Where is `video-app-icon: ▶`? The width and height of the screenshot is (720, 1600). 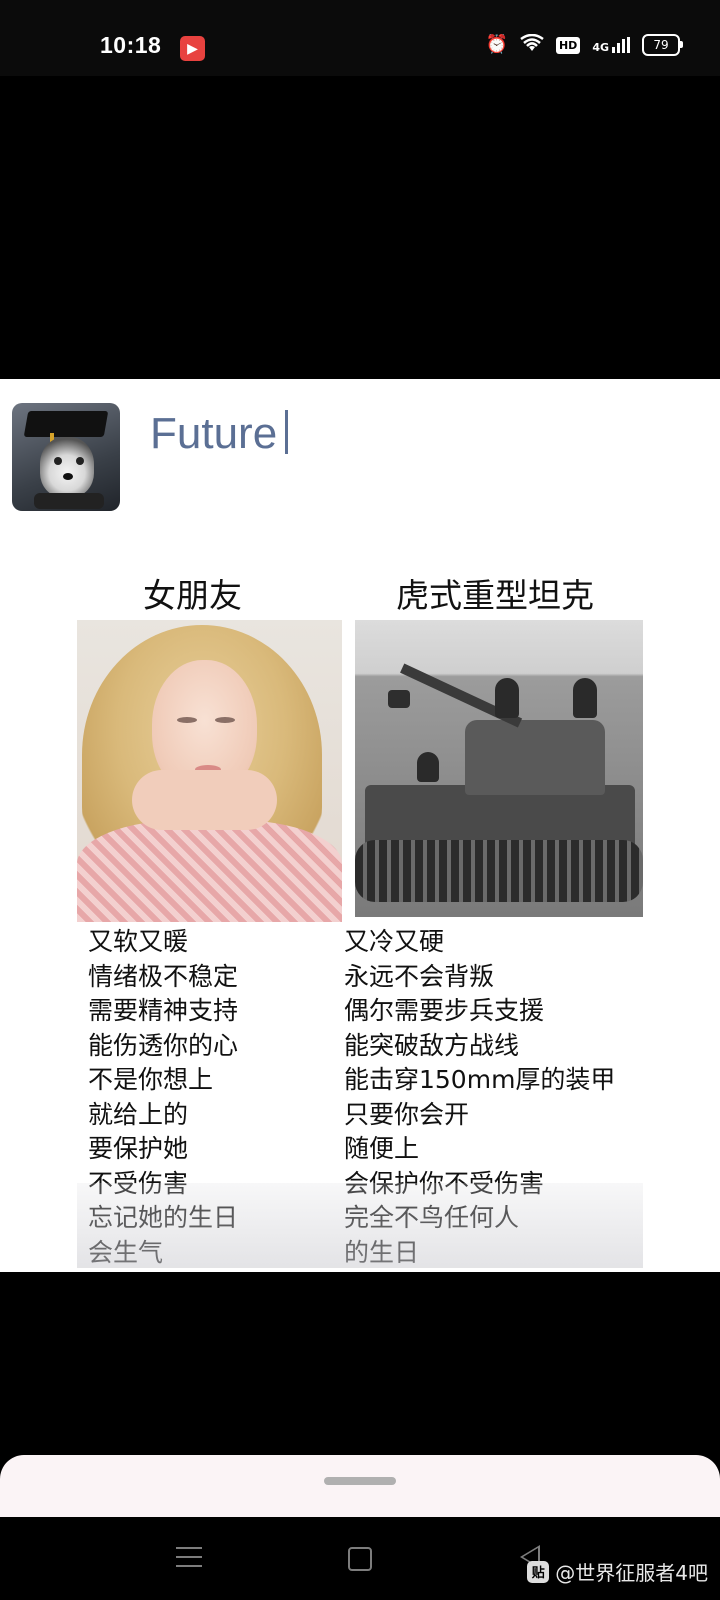
video-app-icon: ▶ is located at coordinates (192, 48).